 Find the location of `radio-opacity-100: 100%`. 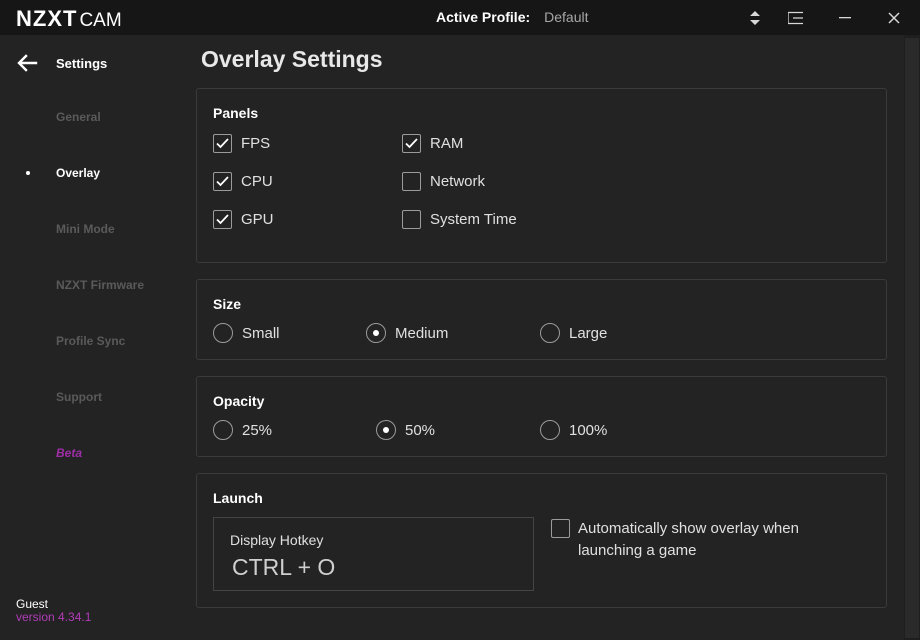

radio-opacity-100: 100% is located at coordinates (573, 430).